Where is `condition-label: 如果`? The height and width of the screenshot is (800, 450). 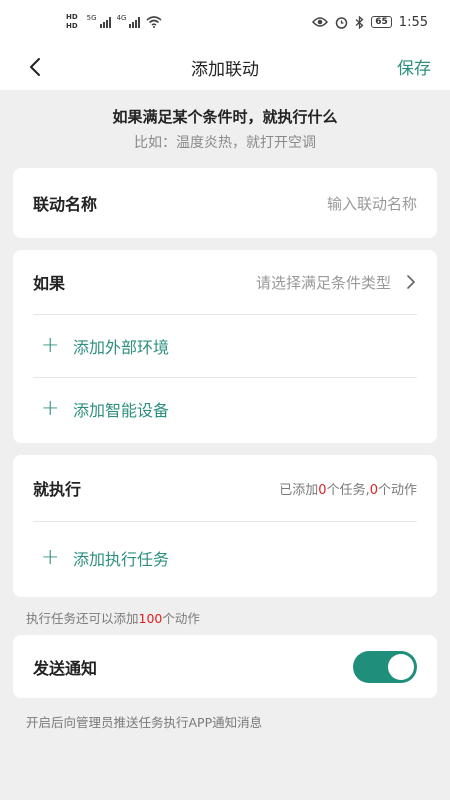 condition-label: 如果 is located at coordinates (49, 283).